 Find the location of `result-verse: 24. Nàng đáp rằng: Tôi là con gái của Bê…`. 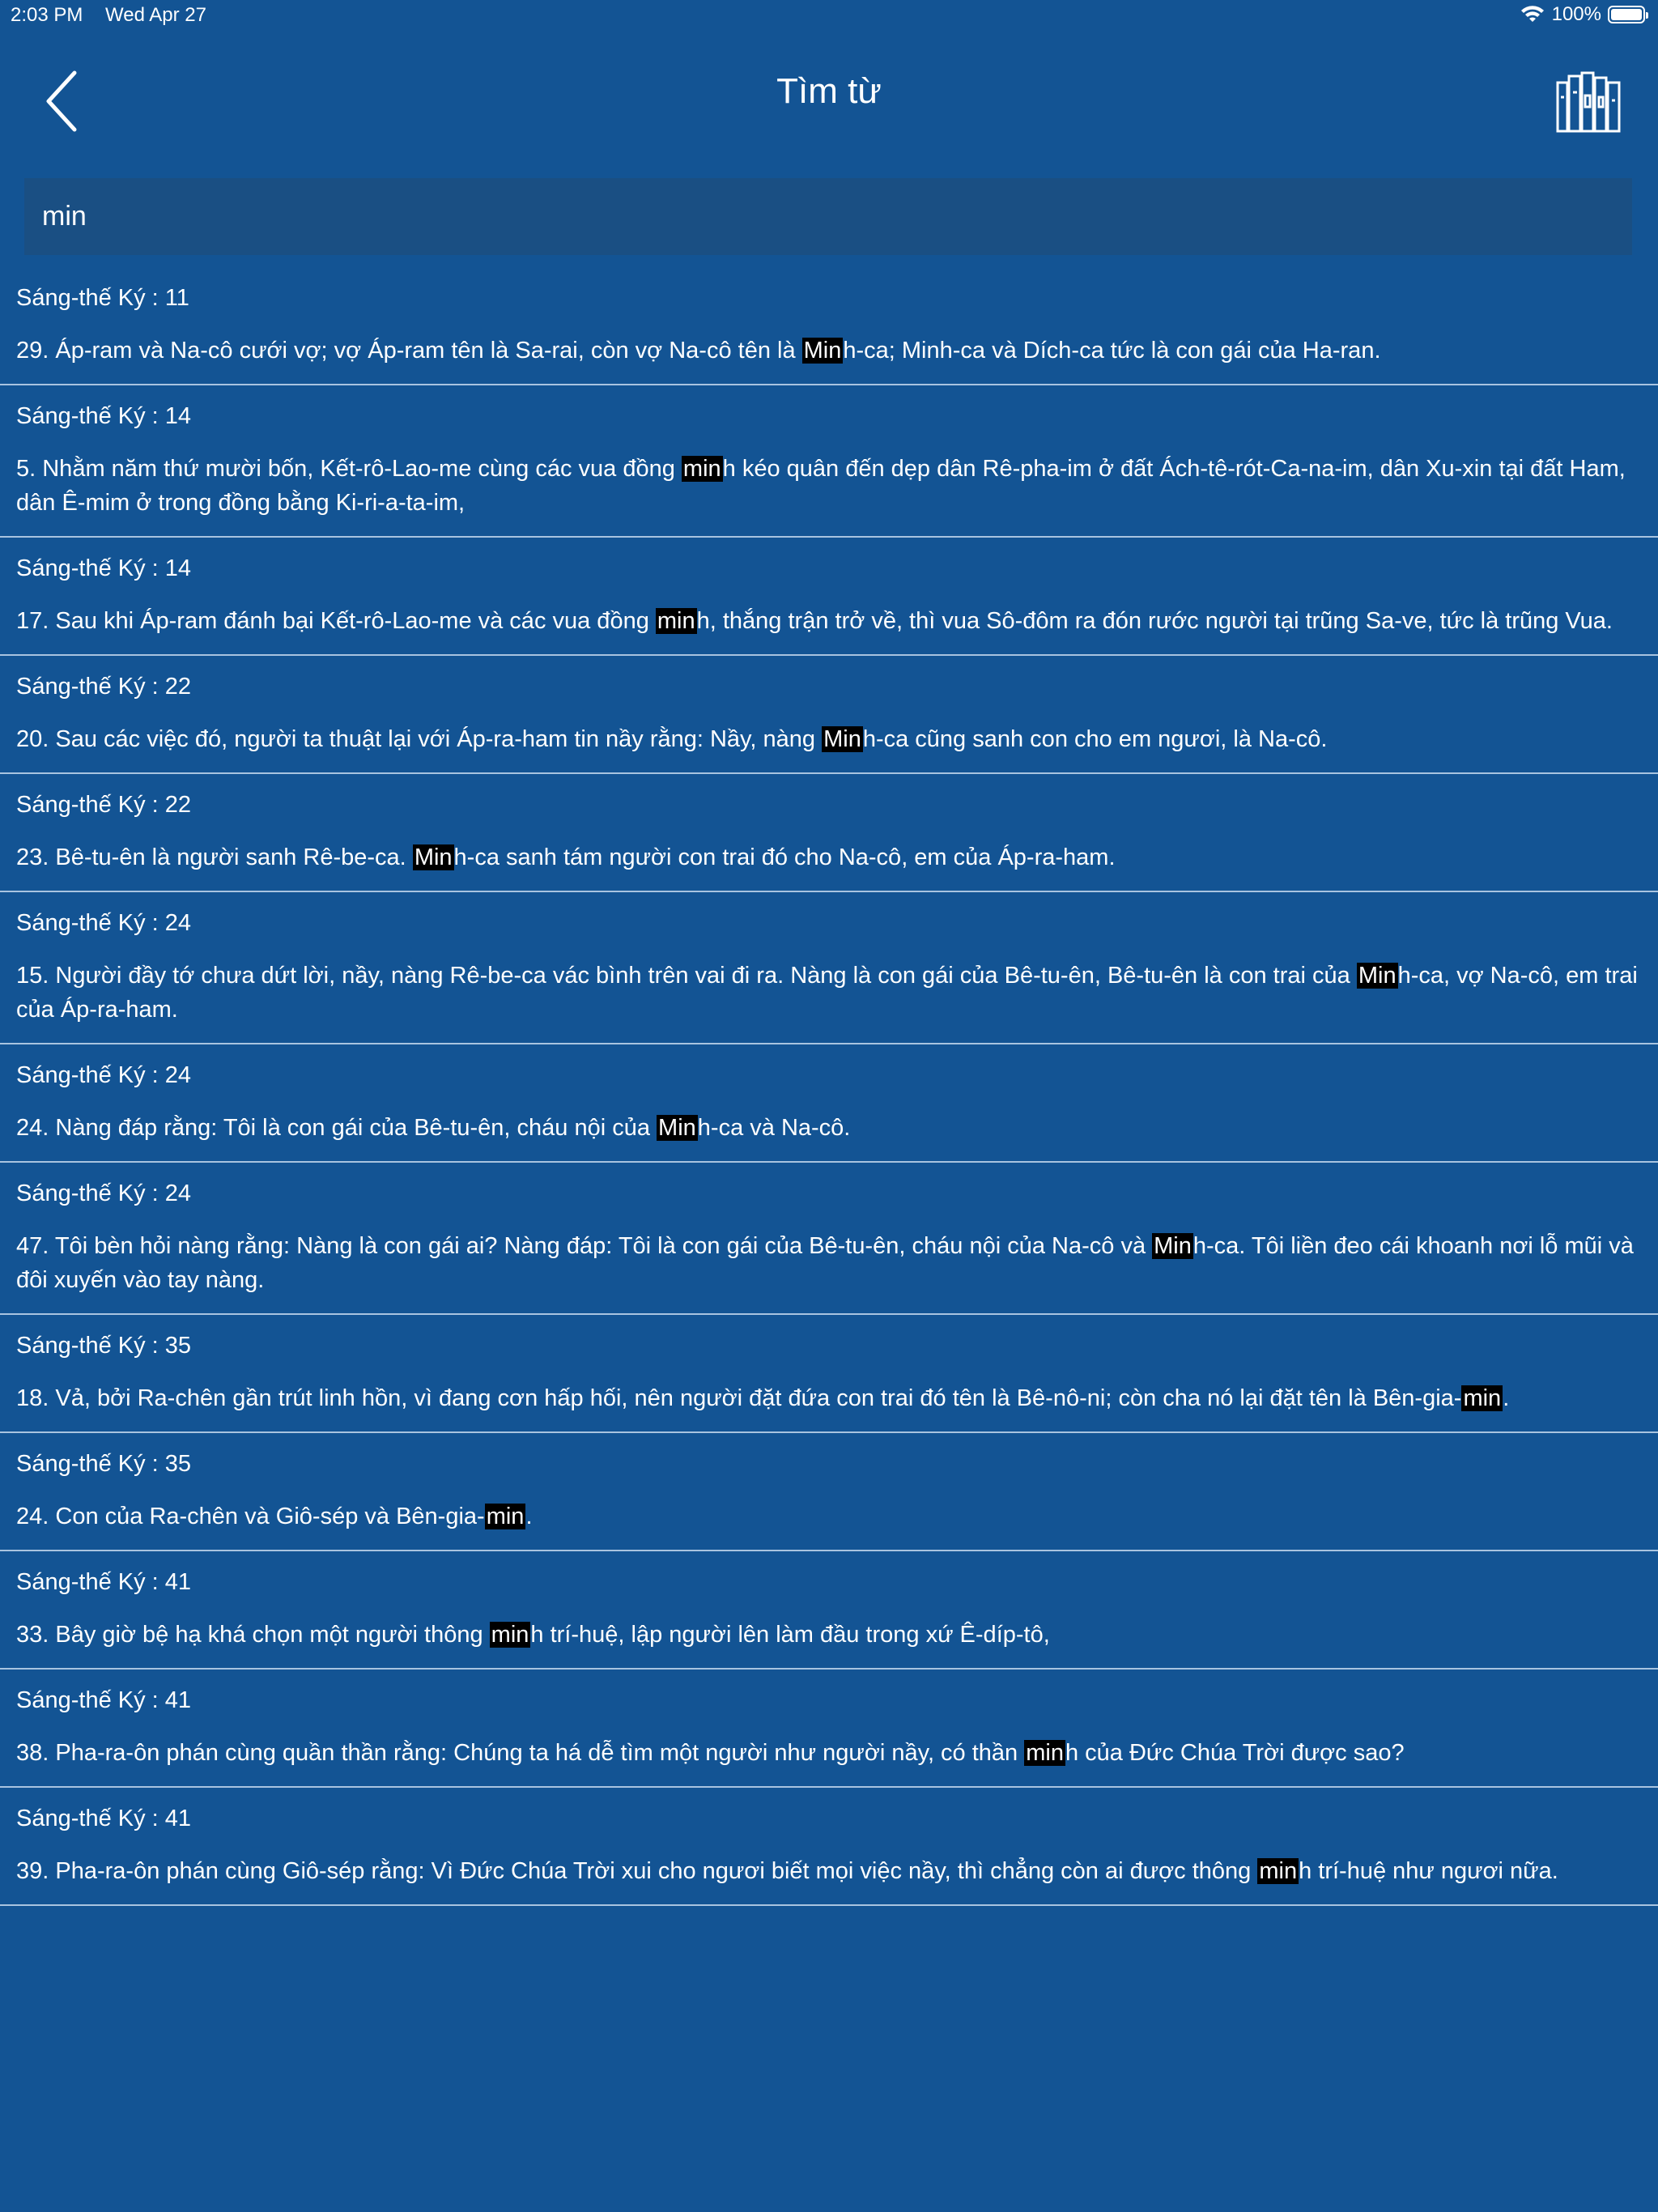

result-verse: 24. Nàng đáp rằng: Tôi là con gái của Bê… is located at coordinates (829, 1128).